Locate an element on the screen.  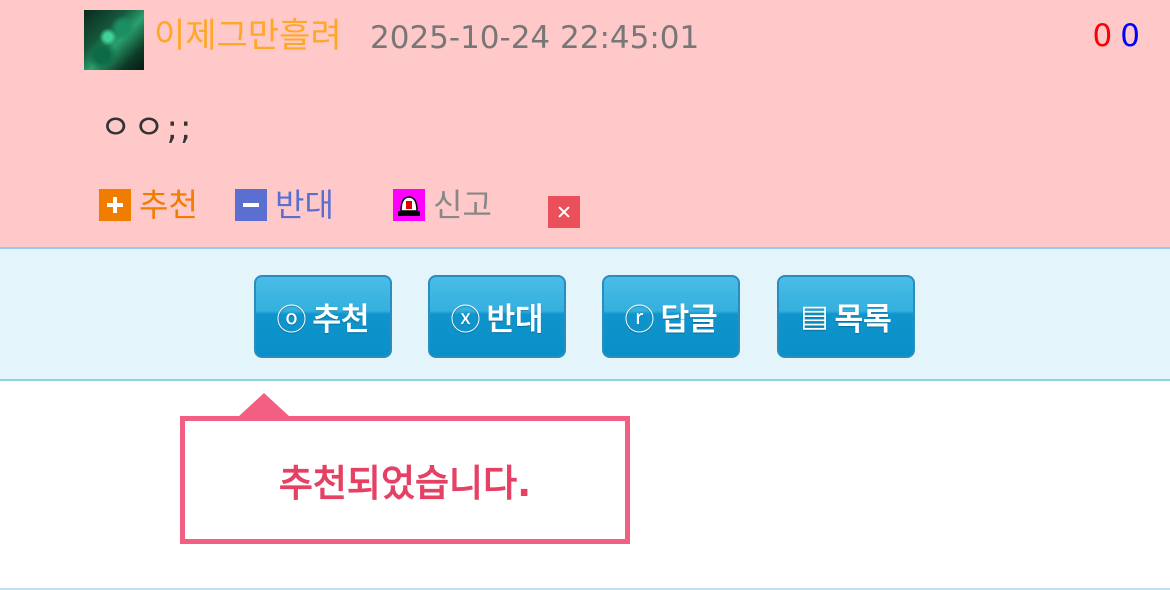
plus-icon is located at coordinates (115, 205).